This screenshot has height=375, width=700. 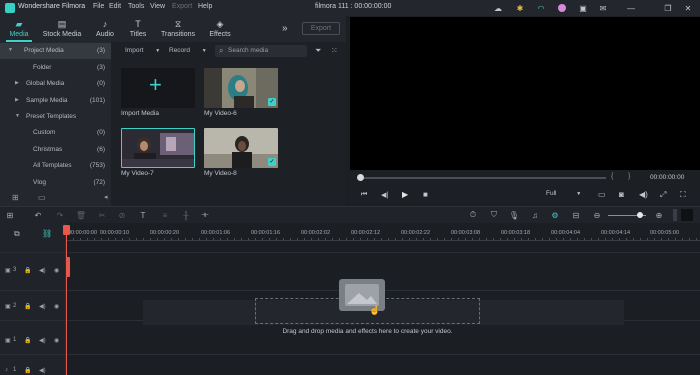 What do you see at coordinates (668, 8) in the screenshot?
I see `restore-icon: ❐` at bounding box center [668, 8].